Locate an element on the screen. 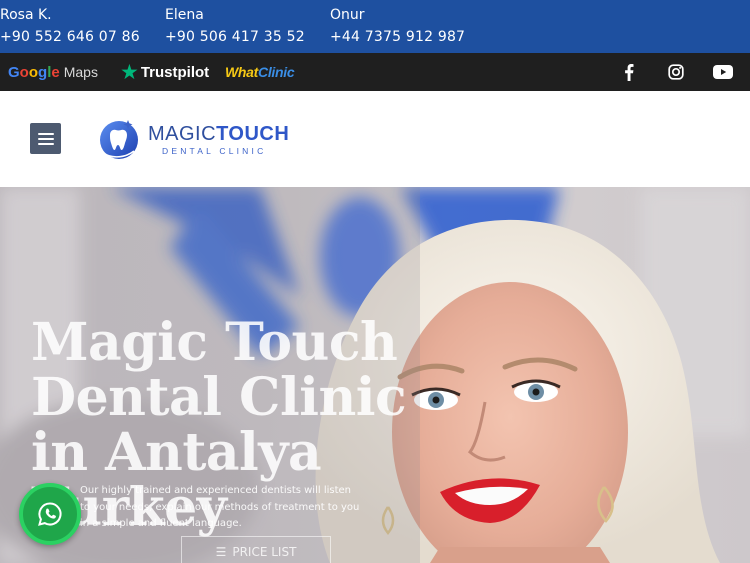 The width and height of the screenshot is (750, 563). logo-subtitle: DENTAL CLINIC is located at coordinates (214, 150).